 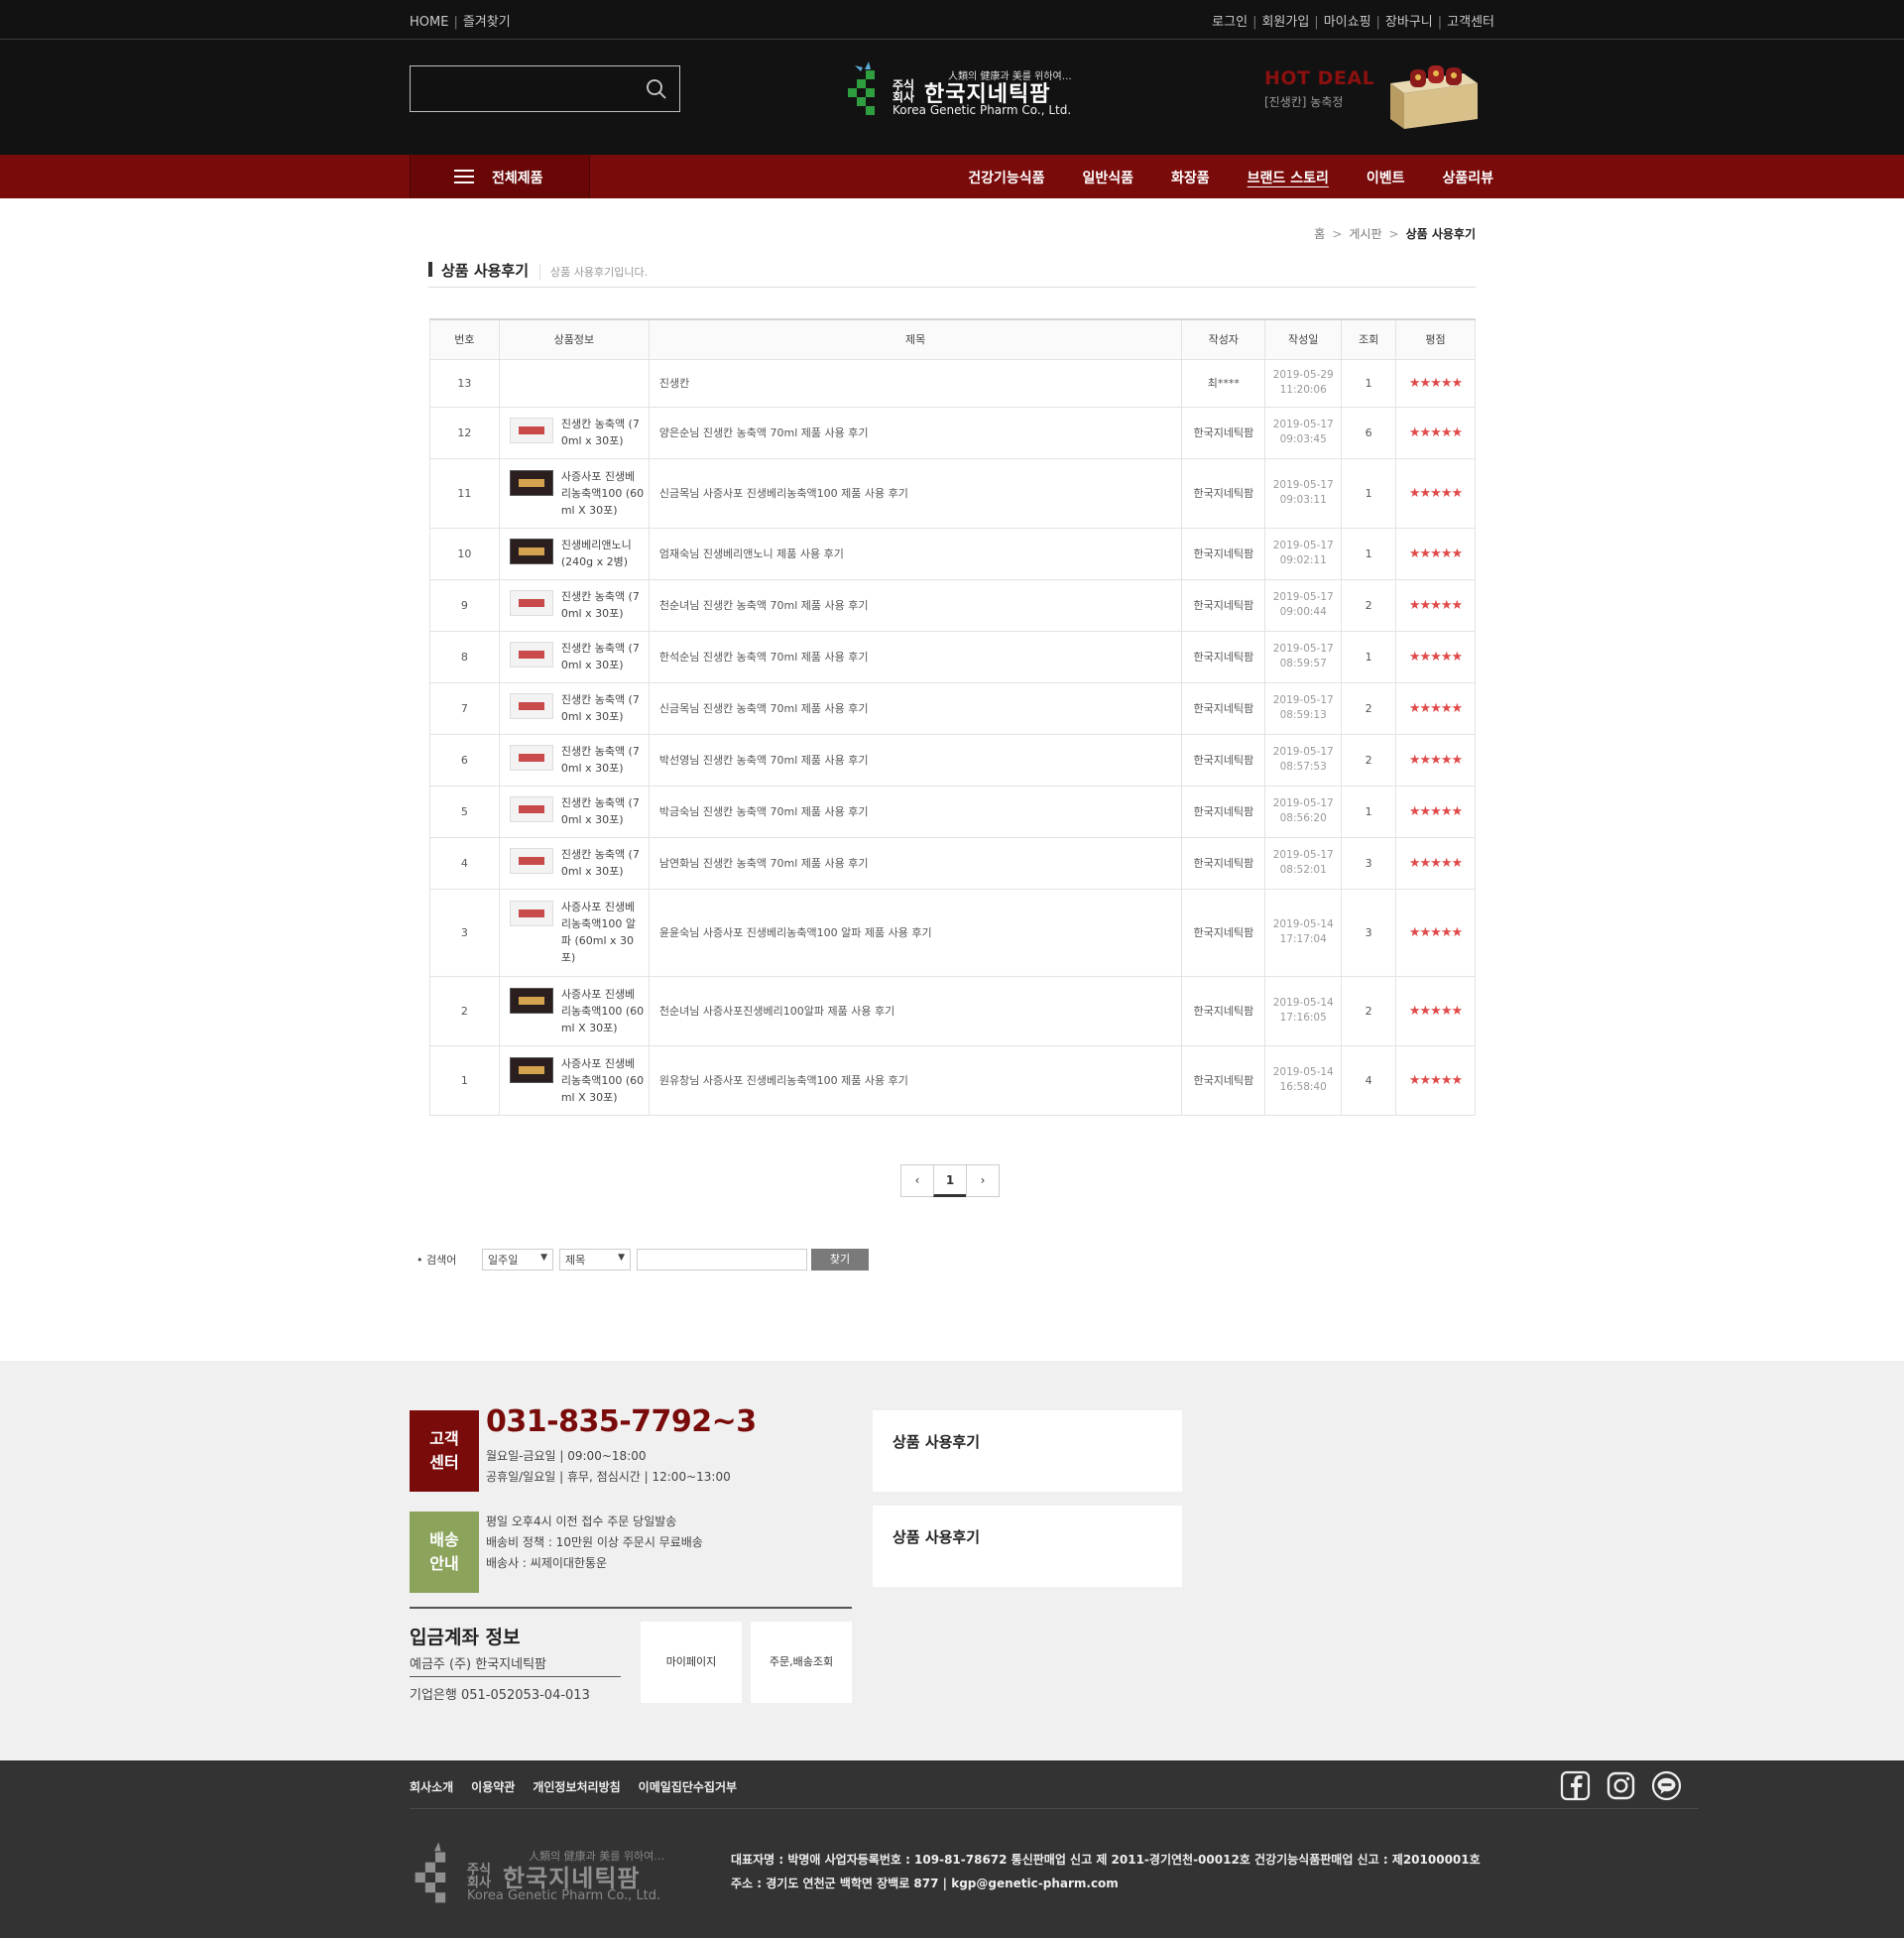 What do you see at coordinates (950, 1180) in the screenshot?
I see `page-1-button: 1` at bounding box center [950, 1180].